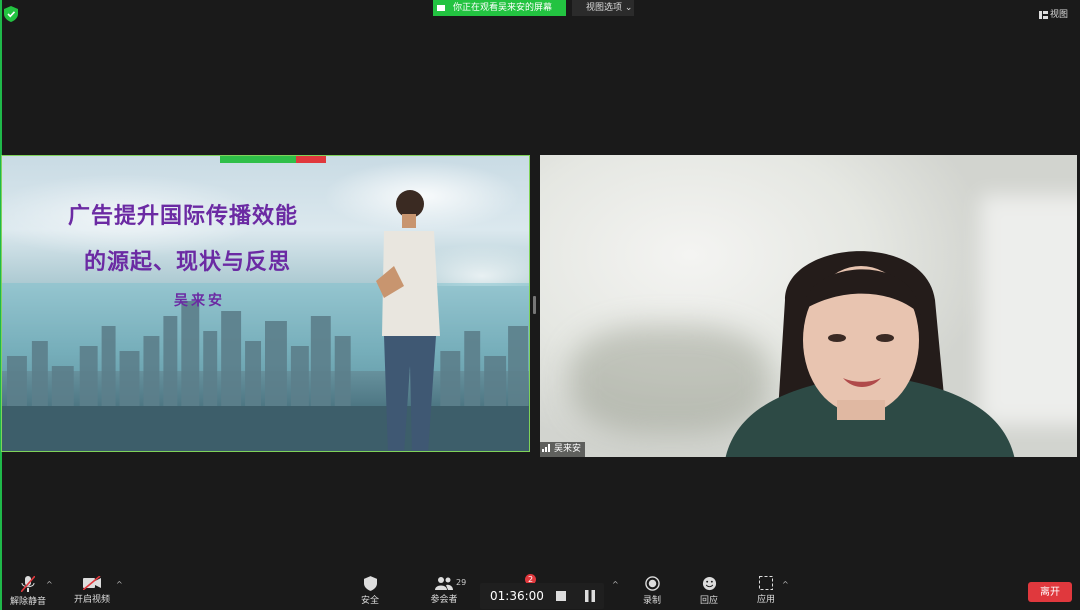 This screenshot has height=610, width=1080. I want to click on view-button: 视图, so click(1053, 13).